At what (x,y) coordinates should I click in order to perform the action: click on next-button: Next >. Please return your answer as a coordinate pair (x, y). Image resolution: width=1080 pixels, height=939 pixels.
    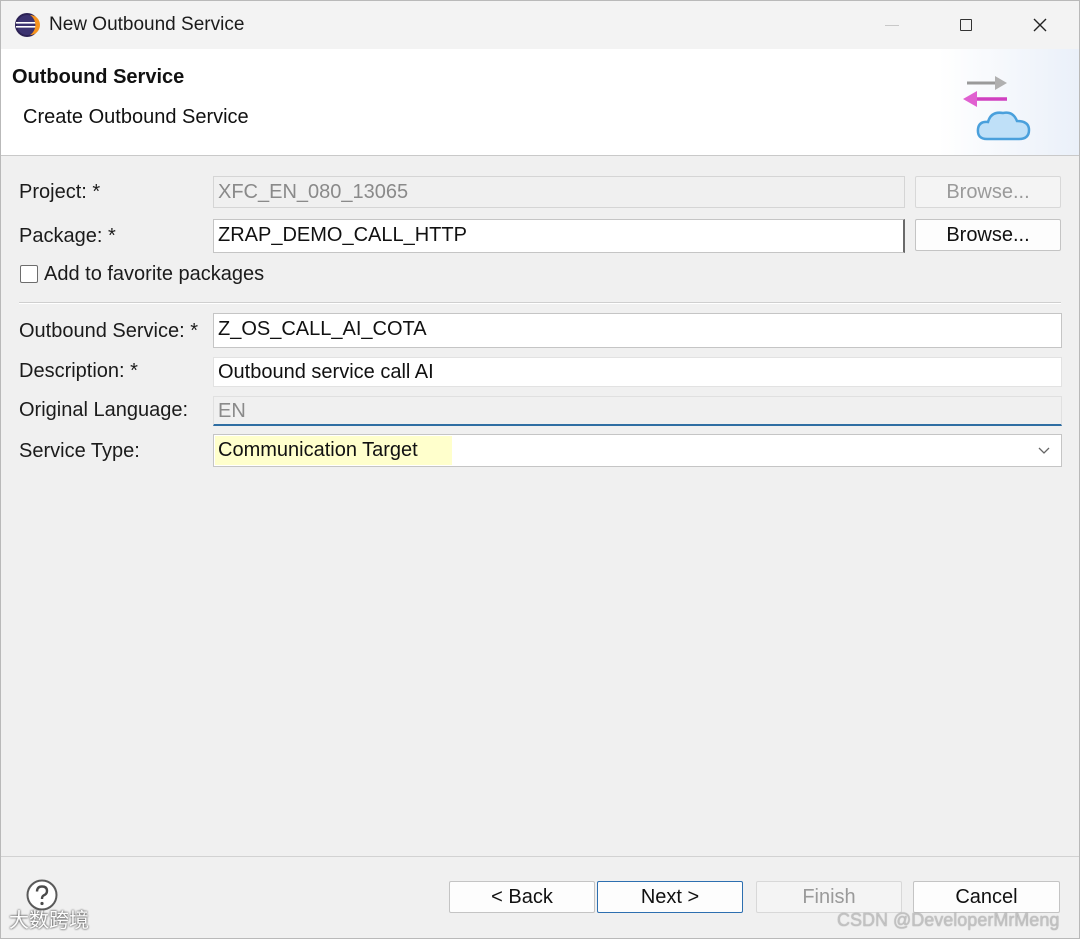
    Looking at the image, I should click on (670, 897).